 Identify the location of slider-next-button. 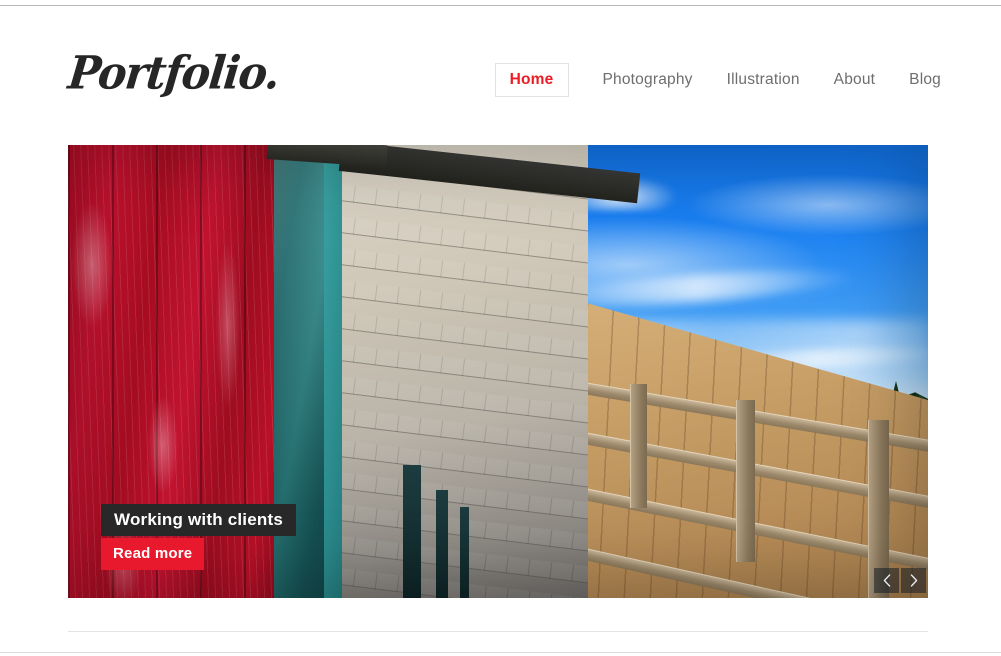
(913, 580).